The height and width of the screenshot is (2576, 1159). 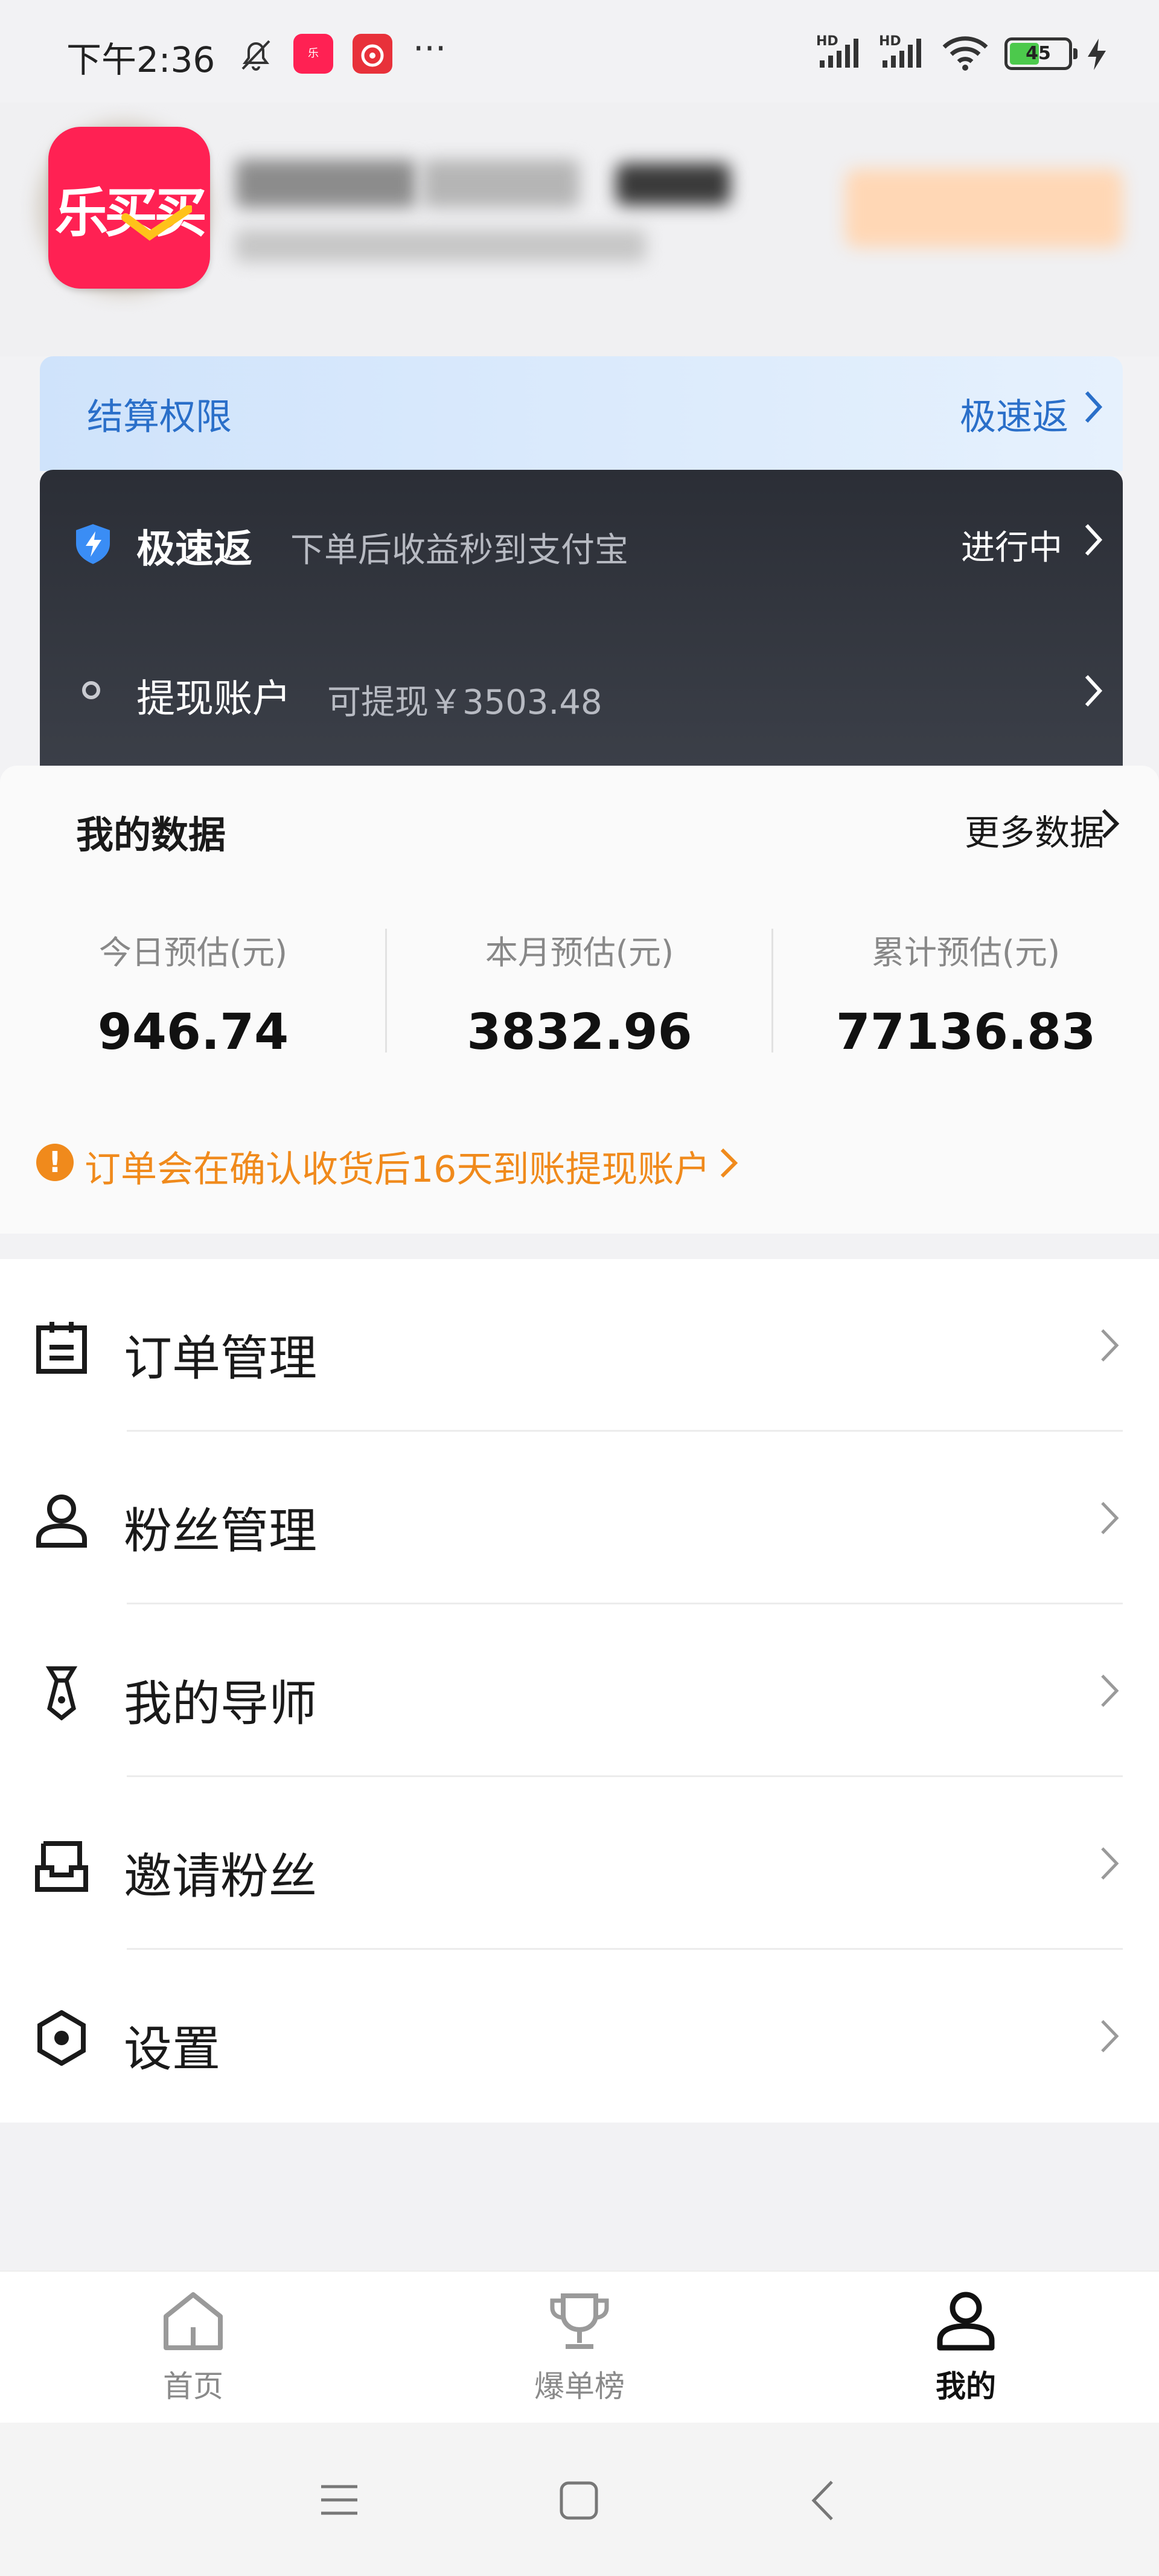 What do you see at coordinates (220, 1358) in the screenshot?
I see `menu-item-label: 订单管理` at bounding box center [220, 1358].